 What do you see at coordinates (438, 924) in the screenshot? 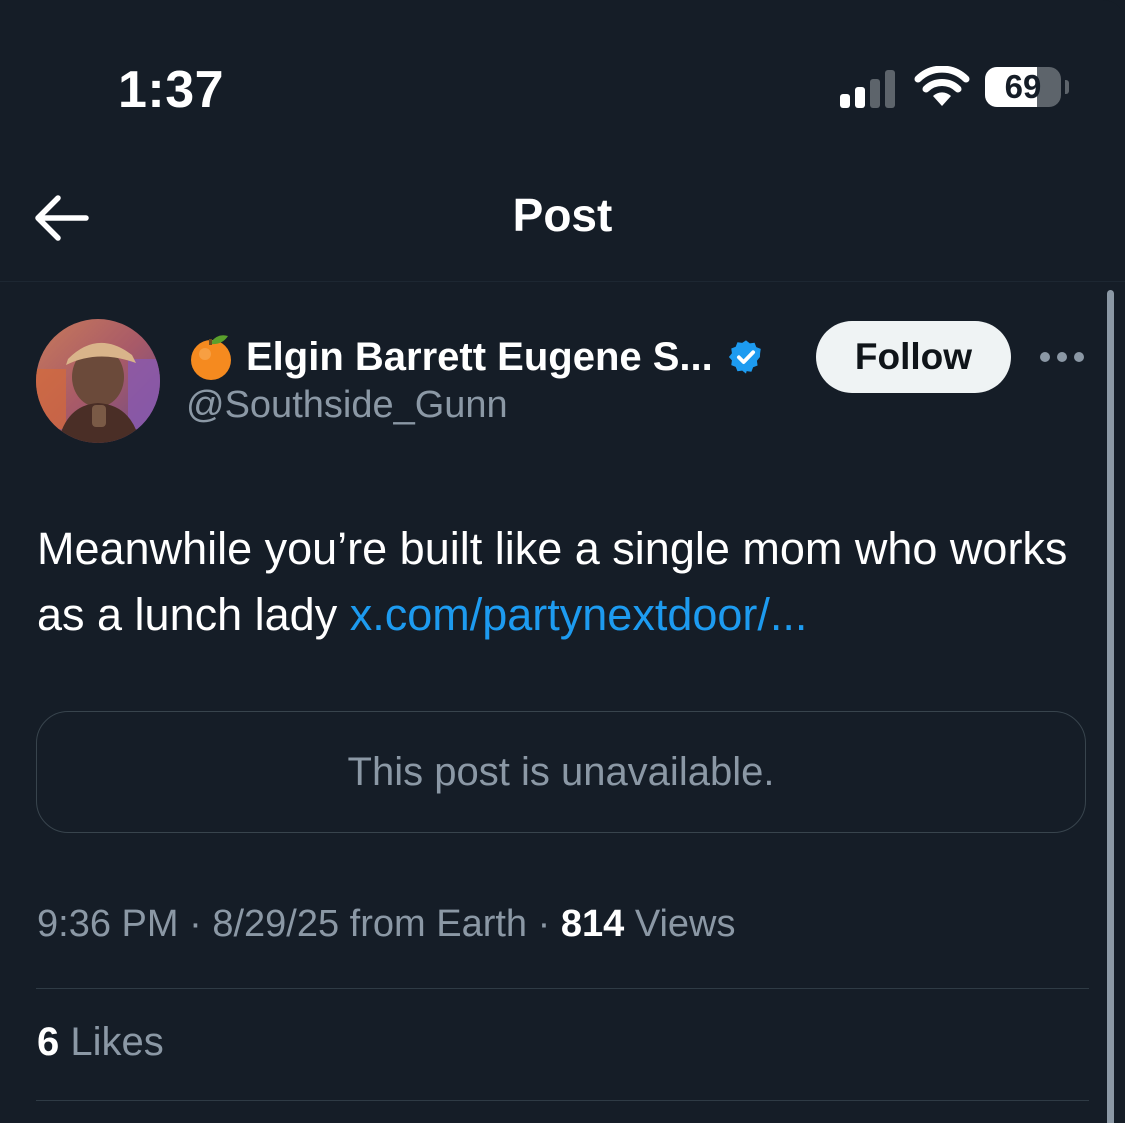
I see `post-location: from Earth` at bounding box center [438, 924].